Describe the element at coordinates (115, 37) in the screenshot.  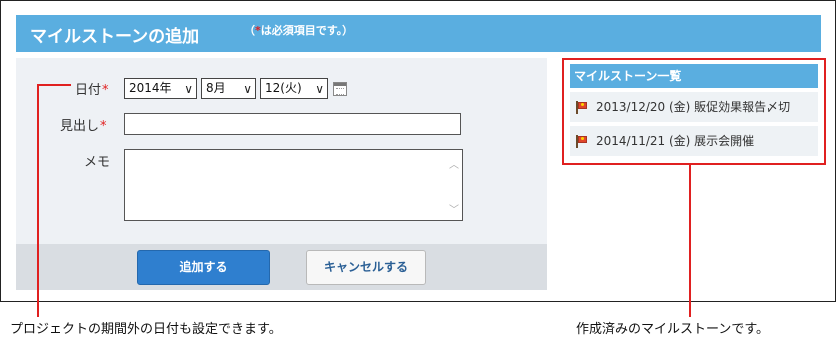
I see `page-title: マイルストーンの追加` at that location.